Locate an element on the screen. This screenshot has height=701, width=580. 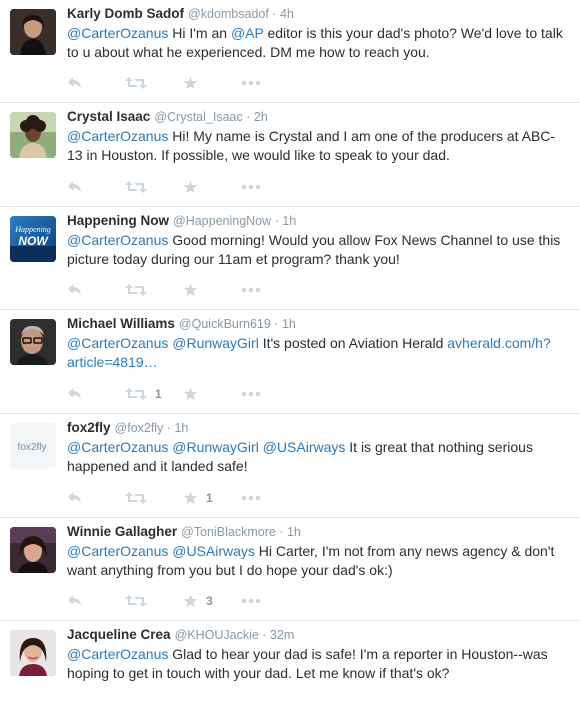
fullname: Crystal Isaac is located at coordinates (108, 116).